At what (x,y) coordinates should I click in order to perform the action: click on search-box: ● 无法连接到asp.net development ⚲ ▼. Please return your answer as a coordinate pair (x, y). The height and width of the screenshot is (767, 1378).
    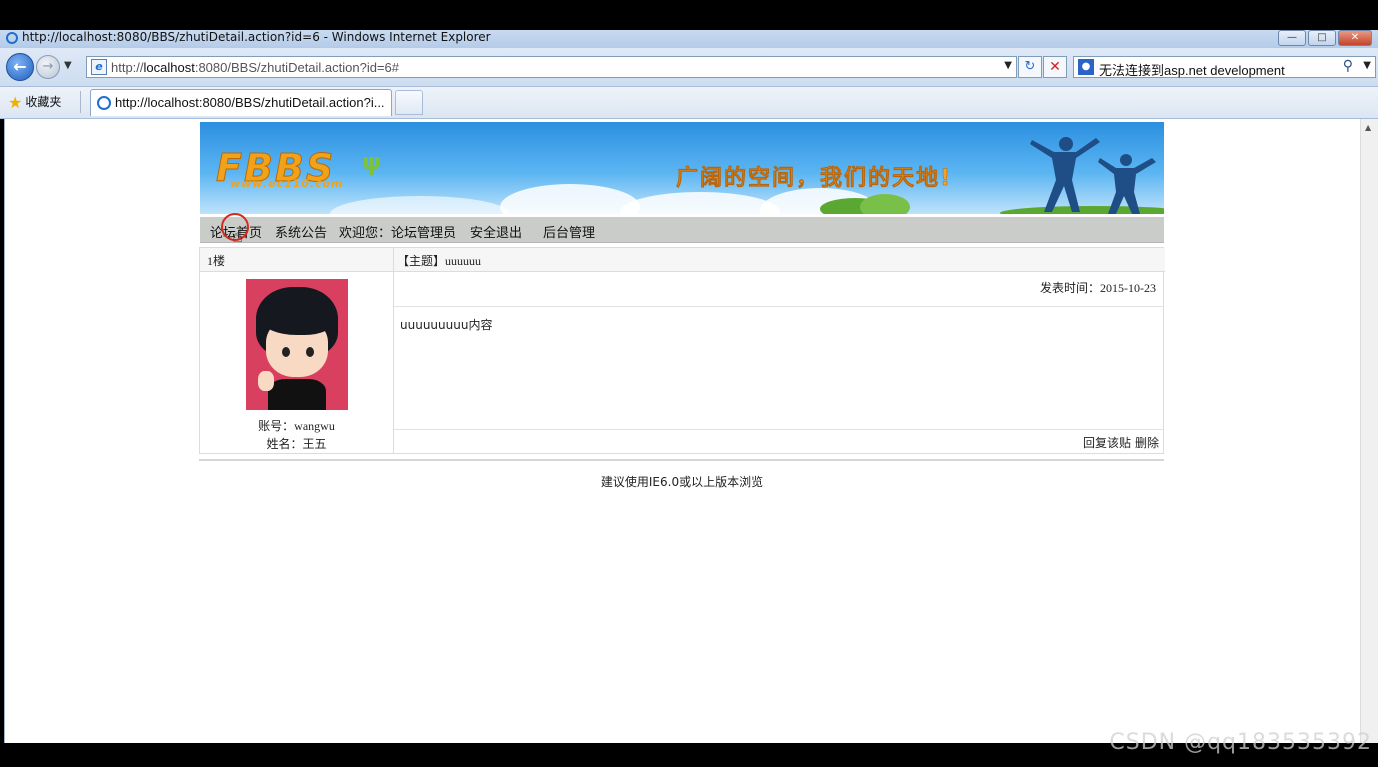
    Looking at the image, I should click on (1224, 67).